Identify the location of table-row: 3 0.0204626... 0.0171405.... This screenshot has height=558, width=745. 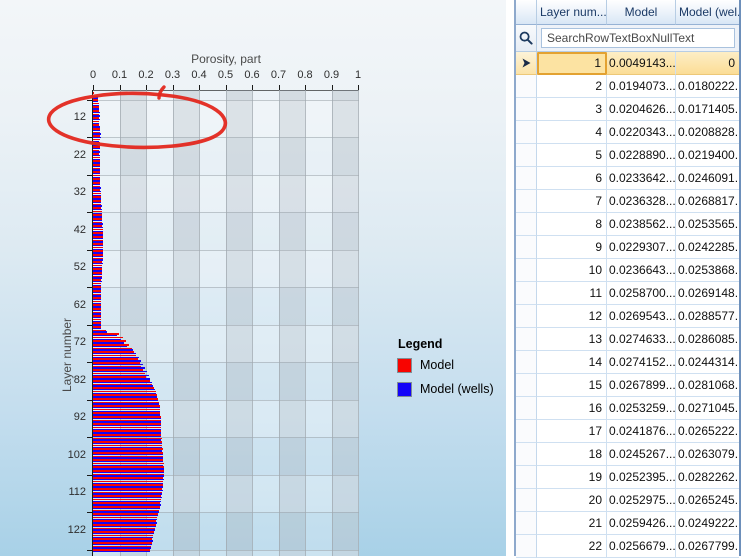
(627, 109).